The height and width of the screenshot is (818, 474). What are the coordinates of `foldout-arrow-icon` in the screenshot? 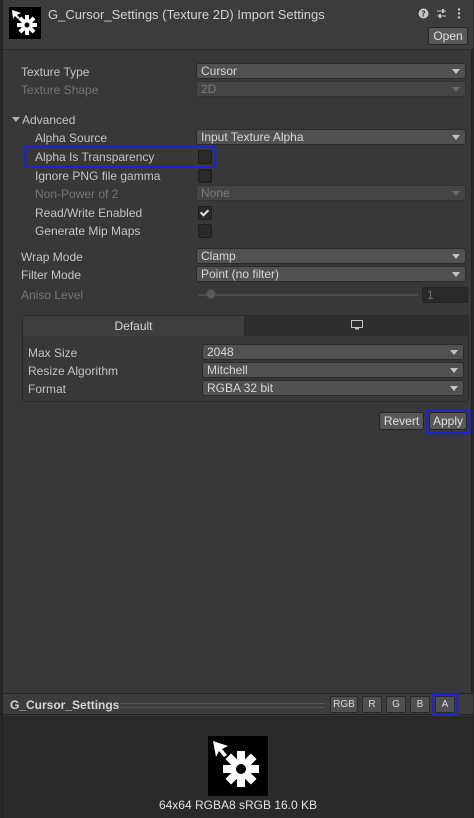 It's located at (16, 119).